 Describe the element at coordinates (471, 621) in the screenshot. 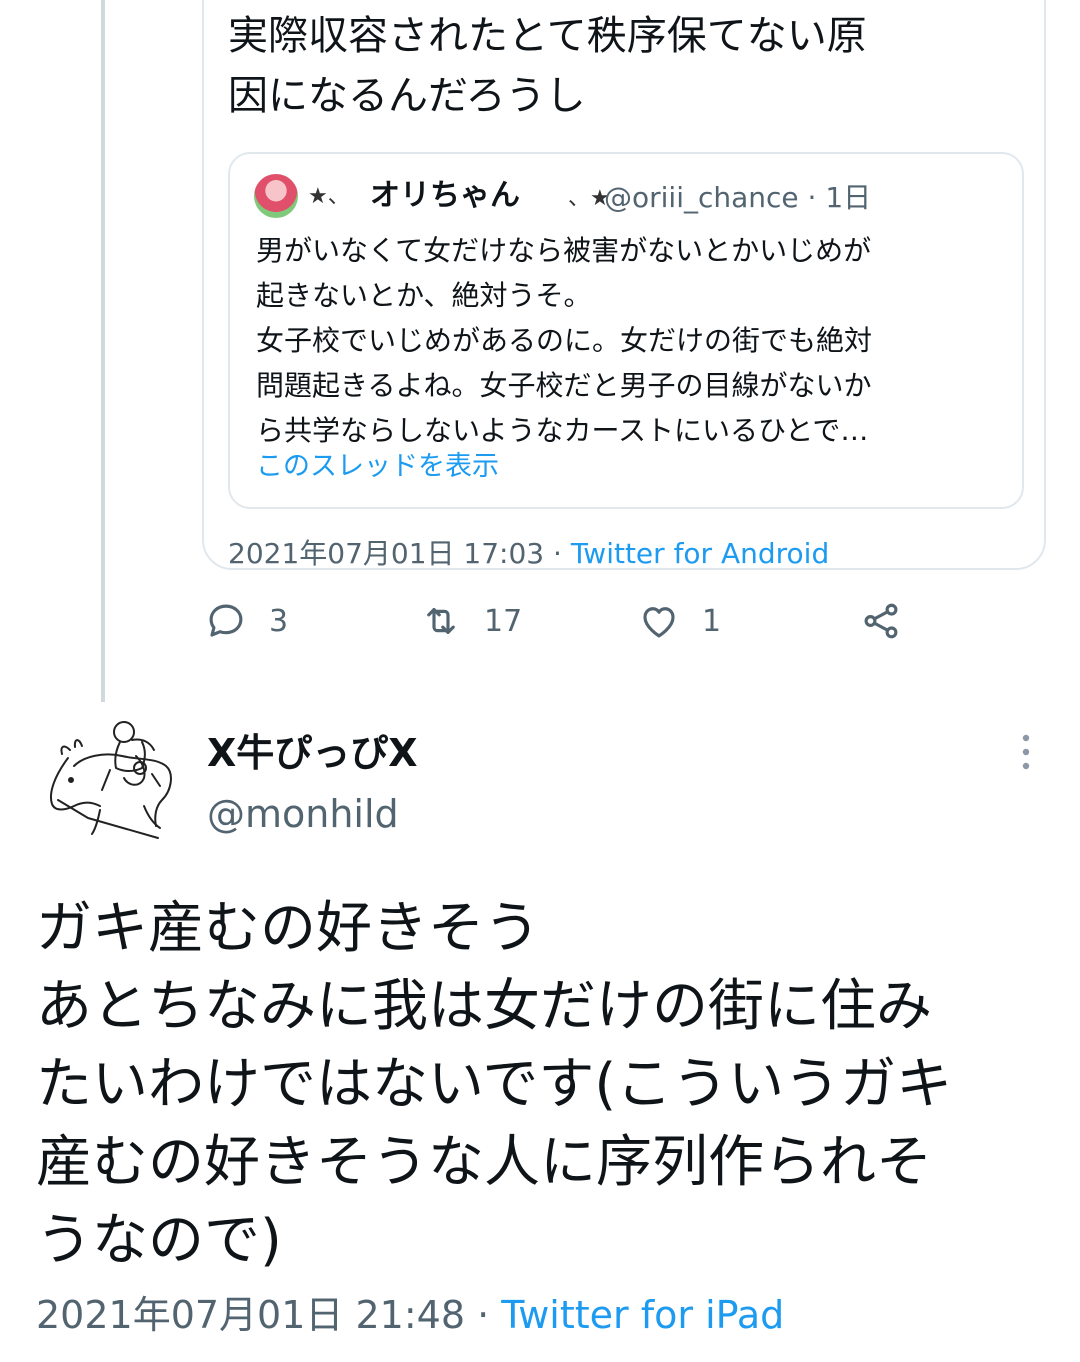

I see `retweet-button: 17` at that location.